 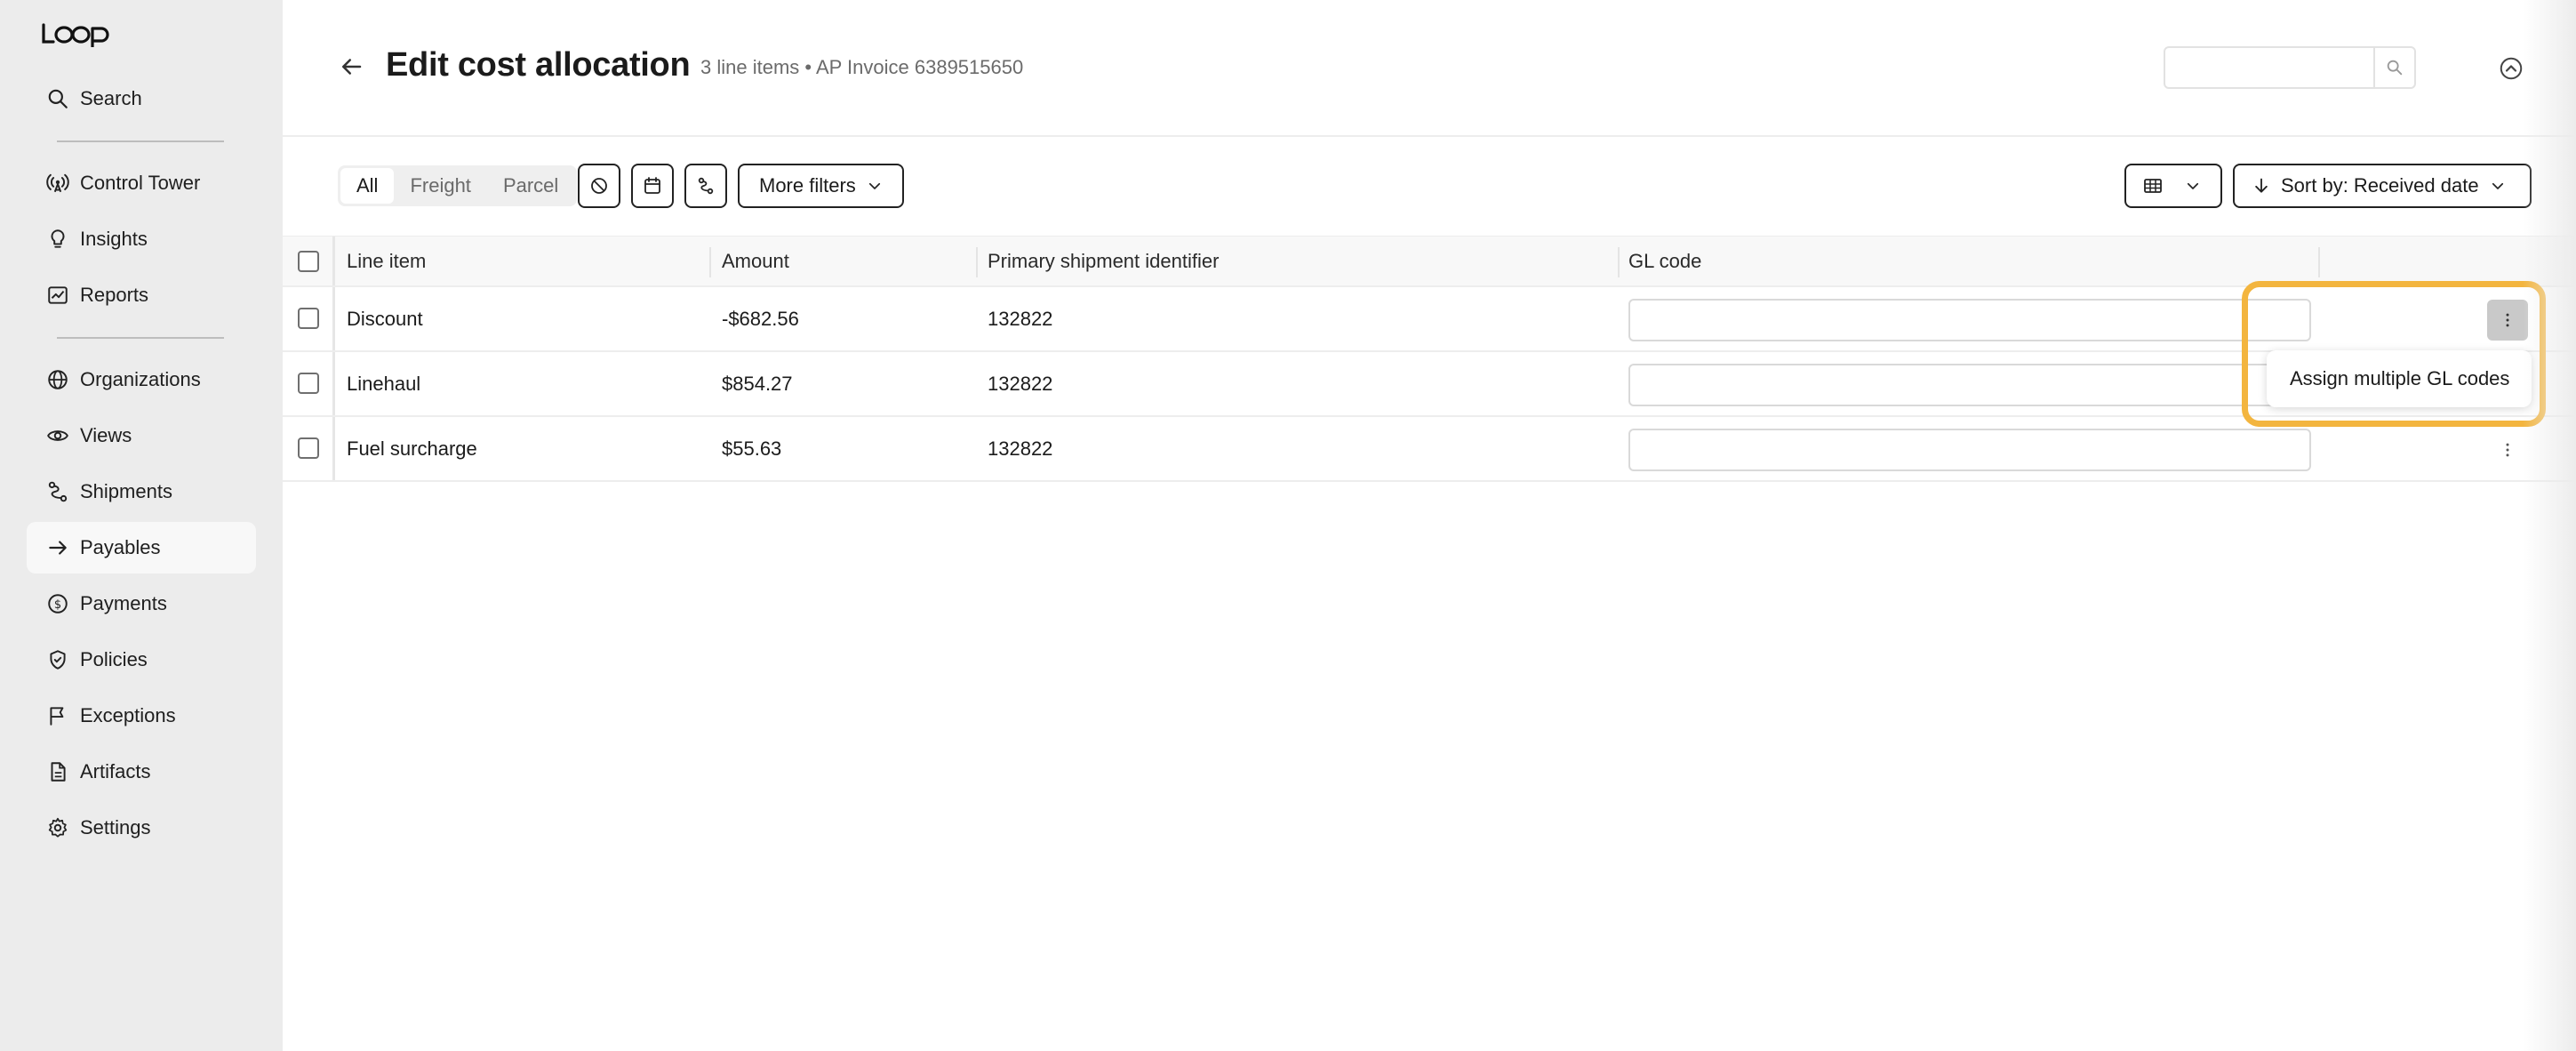 I want to click on more-filters-button: More filters, so click(x=821, y=186).